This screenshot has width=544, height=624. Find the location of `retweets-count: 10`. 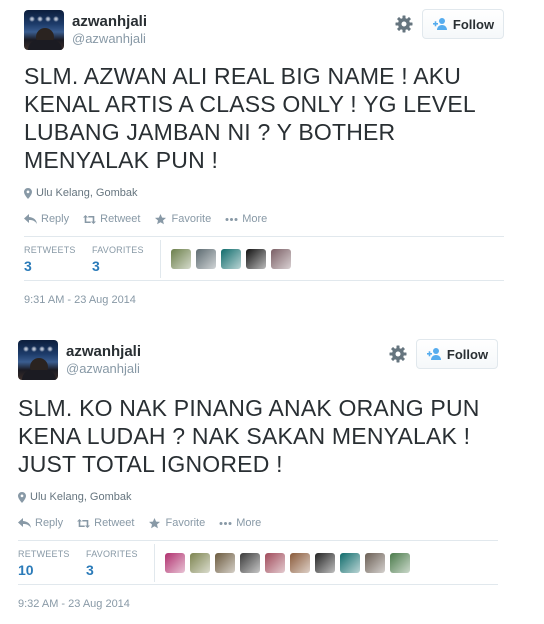

retweets-count: 10 is located at coordinates (26, 569).